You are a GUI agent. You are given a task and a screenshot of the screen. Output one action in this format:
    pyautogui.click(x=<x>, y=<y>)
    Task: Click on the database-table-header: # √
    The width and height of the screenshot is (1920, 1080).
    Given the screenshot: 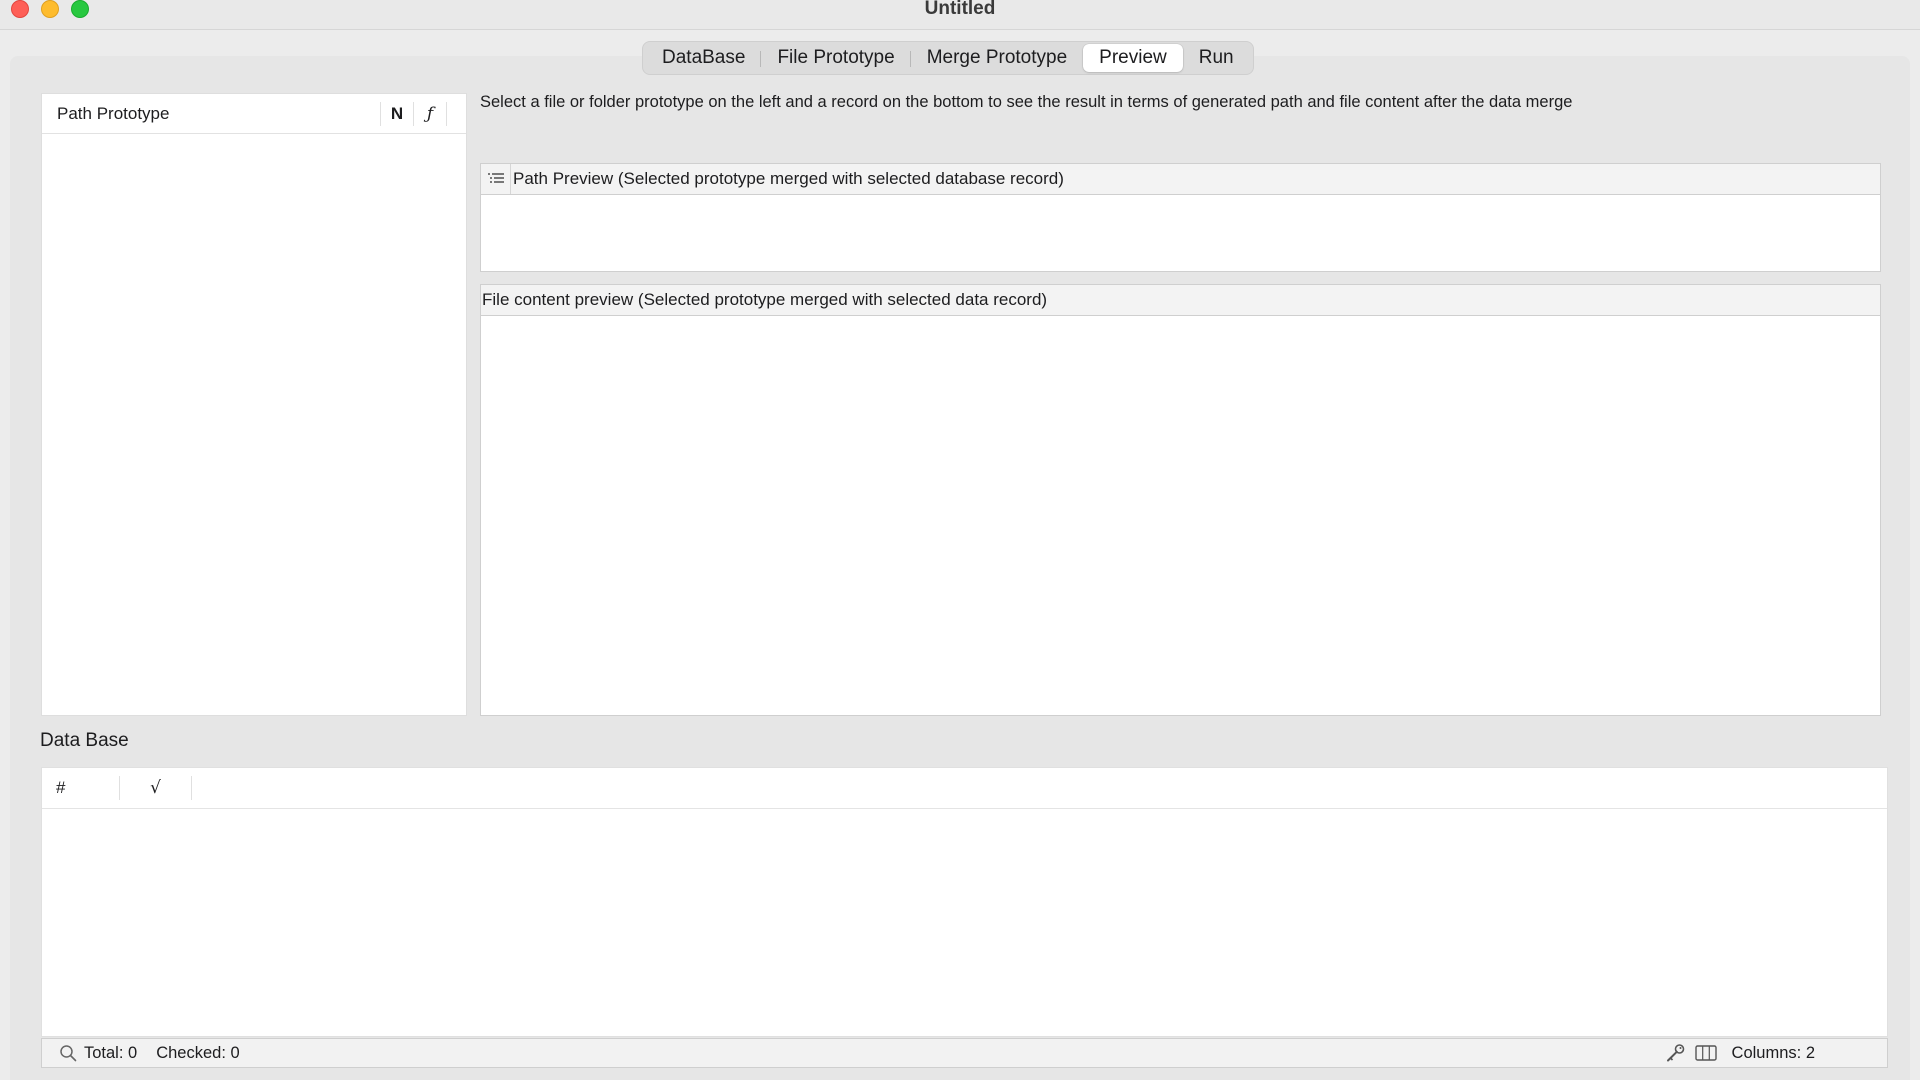 What is the action you would take?
    pyautogui.click(x=964, y=788)
    